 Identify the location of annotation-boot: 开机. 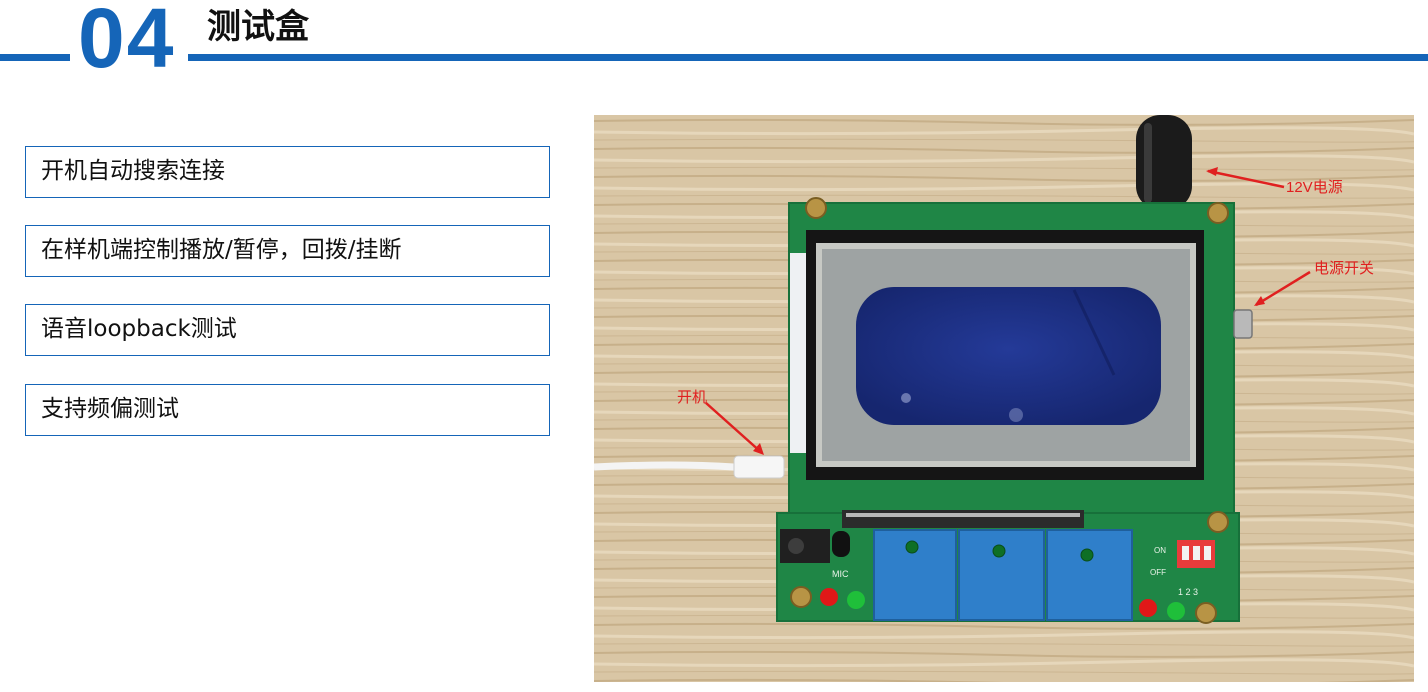
(692, 397).